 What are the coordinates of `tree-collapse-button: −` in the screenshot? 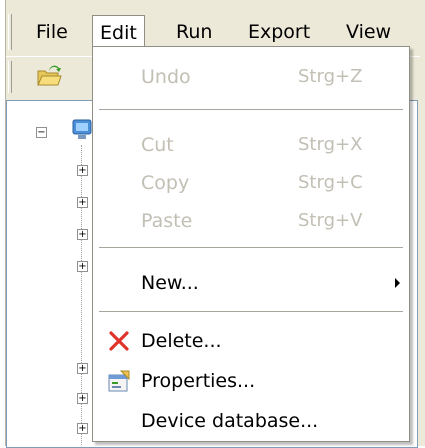 It's located at (41, 132).